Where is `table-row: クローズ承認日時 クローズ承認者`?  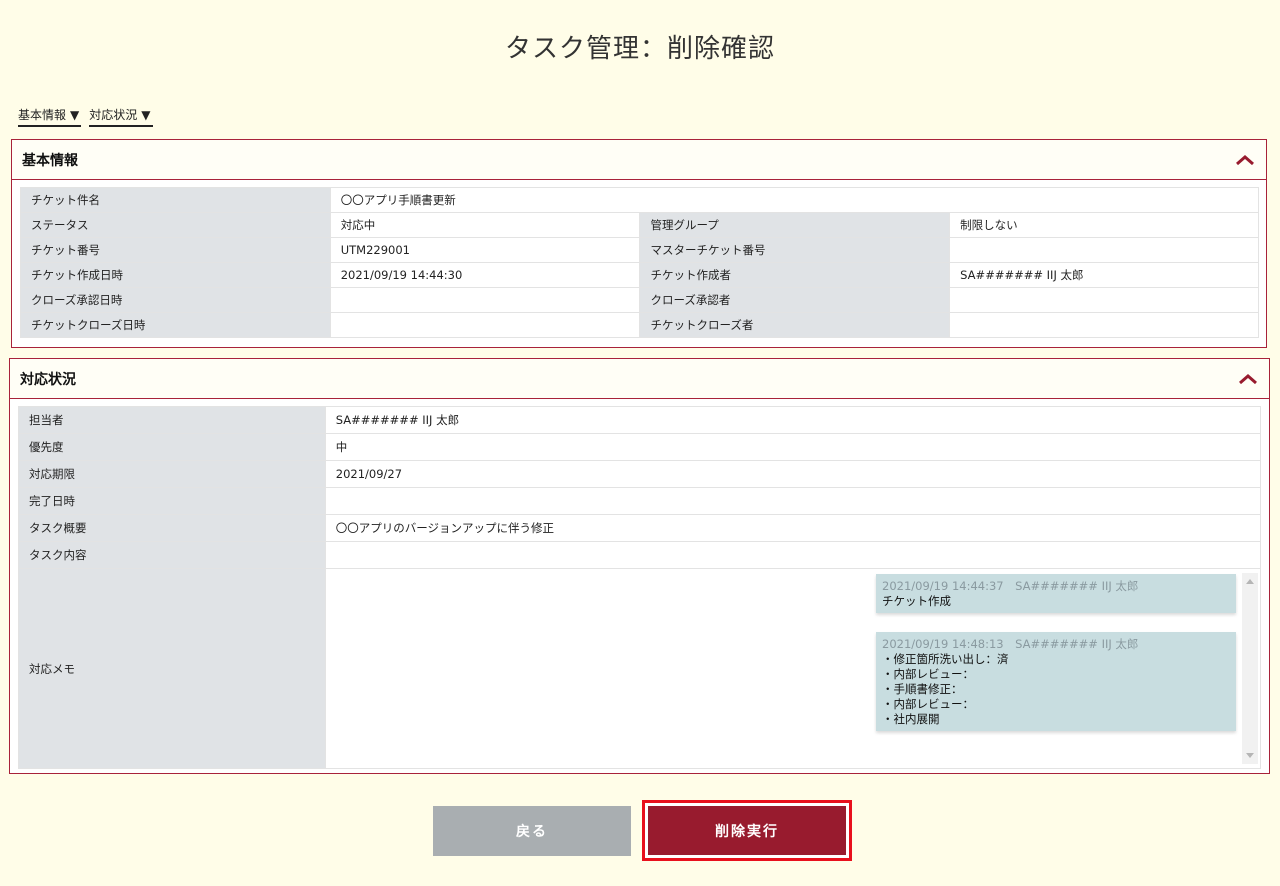
table-row: クローズ承認日時 クローズ承認者 is located at coordinates (639, 300).